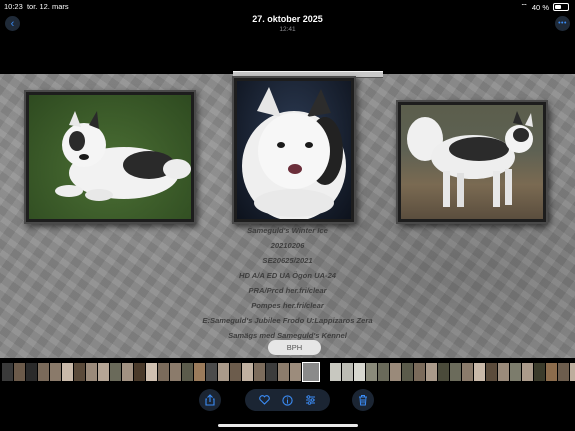 The width and height of the screenshot is (575, 431). I want to click on bottom-toolbar, so click(287, 402).